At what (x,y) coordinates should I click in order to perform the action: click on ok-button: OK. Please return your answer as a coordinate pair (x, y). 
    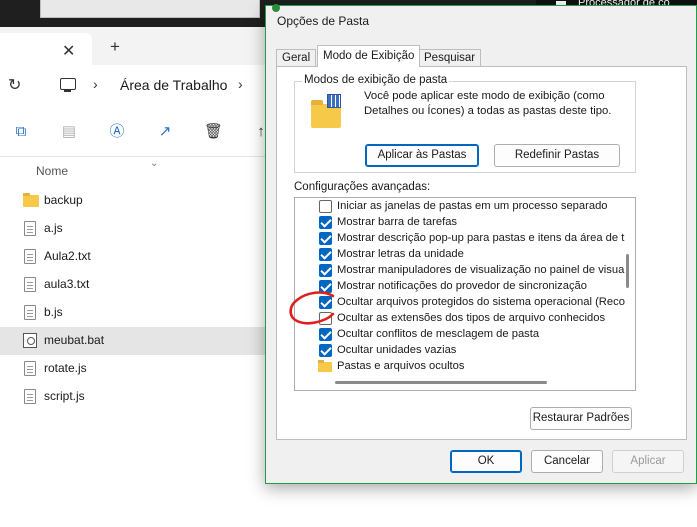
    Looking at the image, I should click on (486, 461).